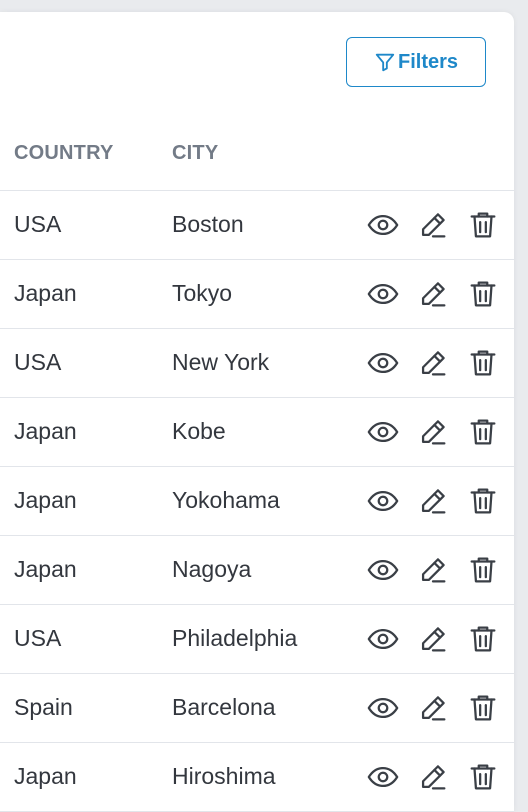  I want to click on column-header-country: COUNTRY, so click(64, 153).